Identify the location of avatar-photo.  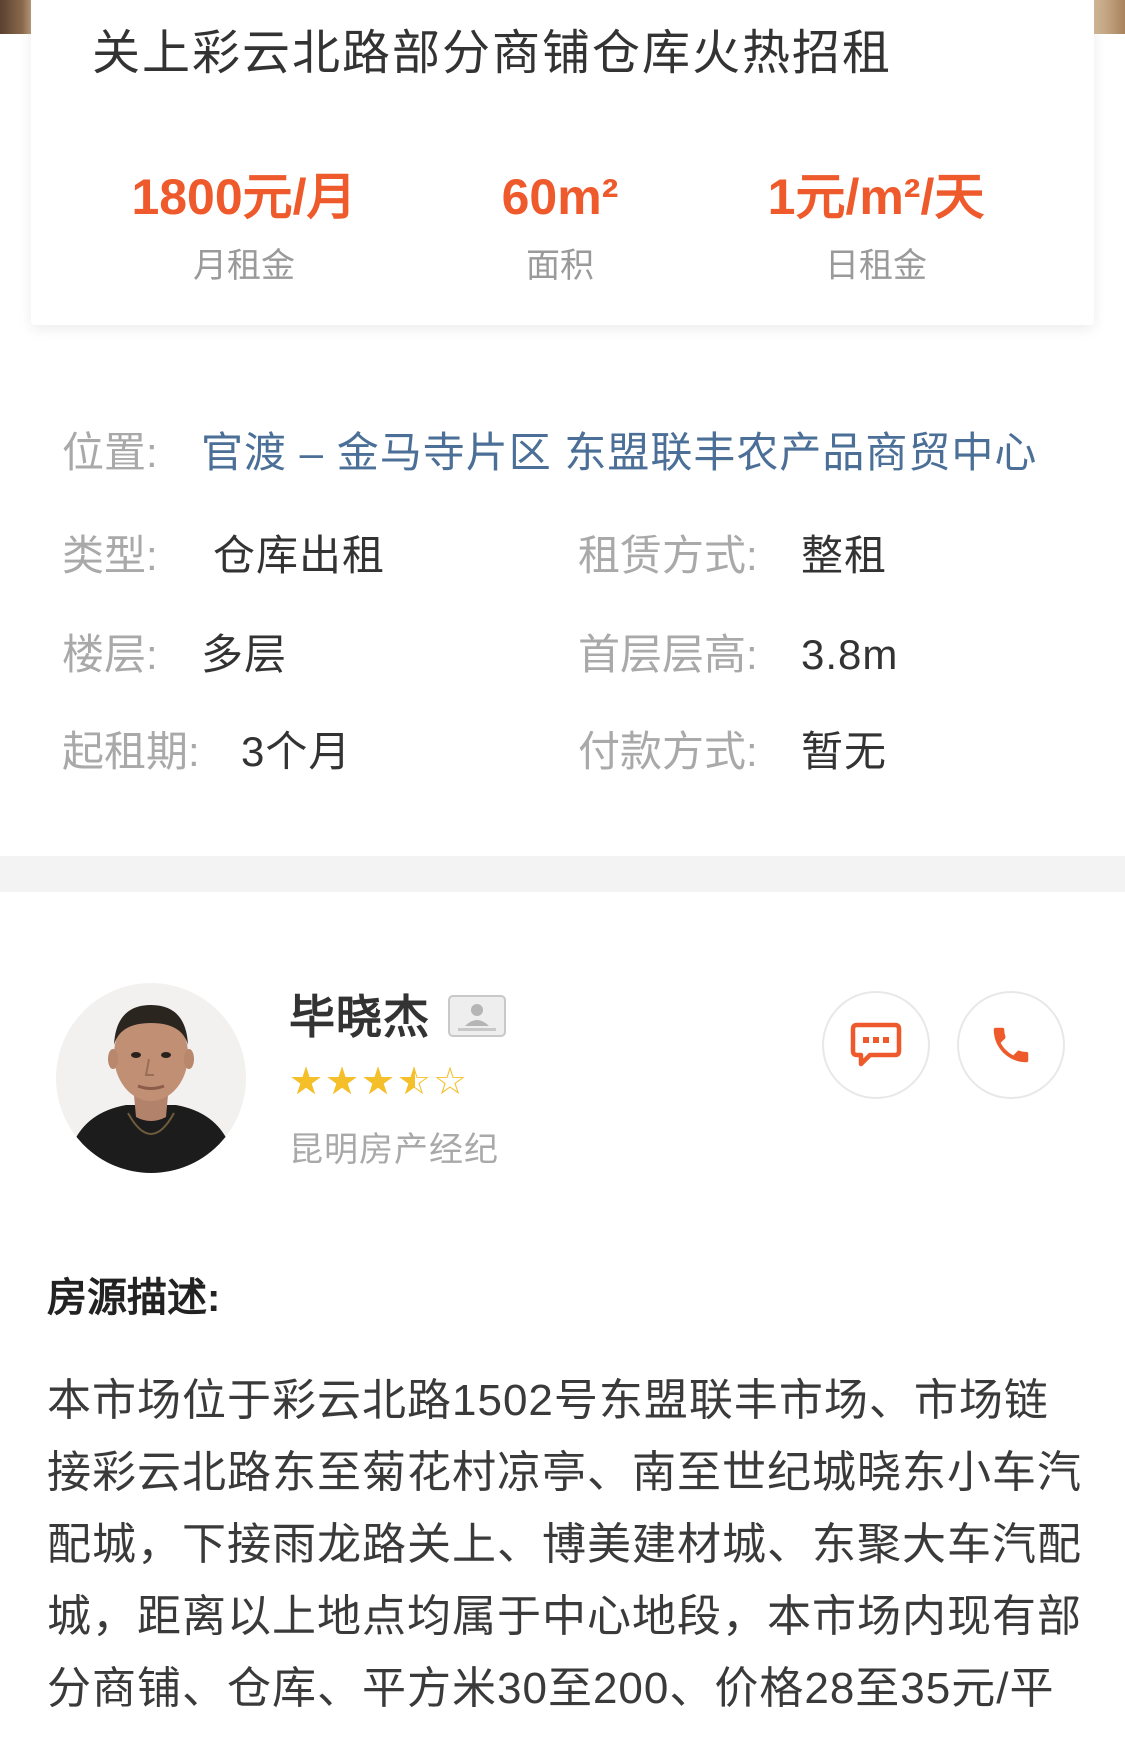
(151, 1078).